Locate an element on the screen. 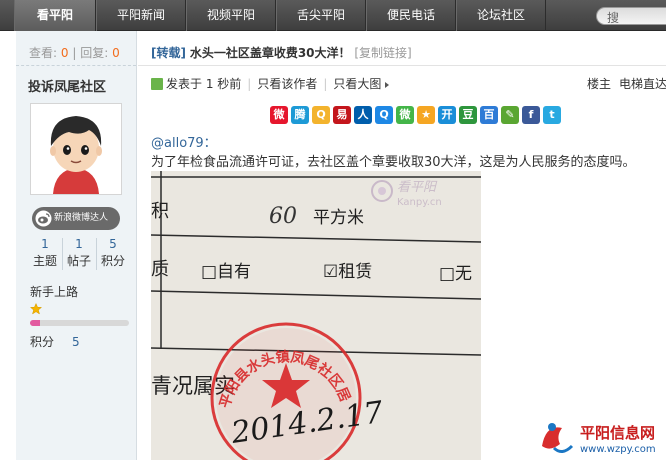 Image resolution: width=666 pixels, height=460 pixels. floor-label: 楼主 is located at coordinates (599, 84).